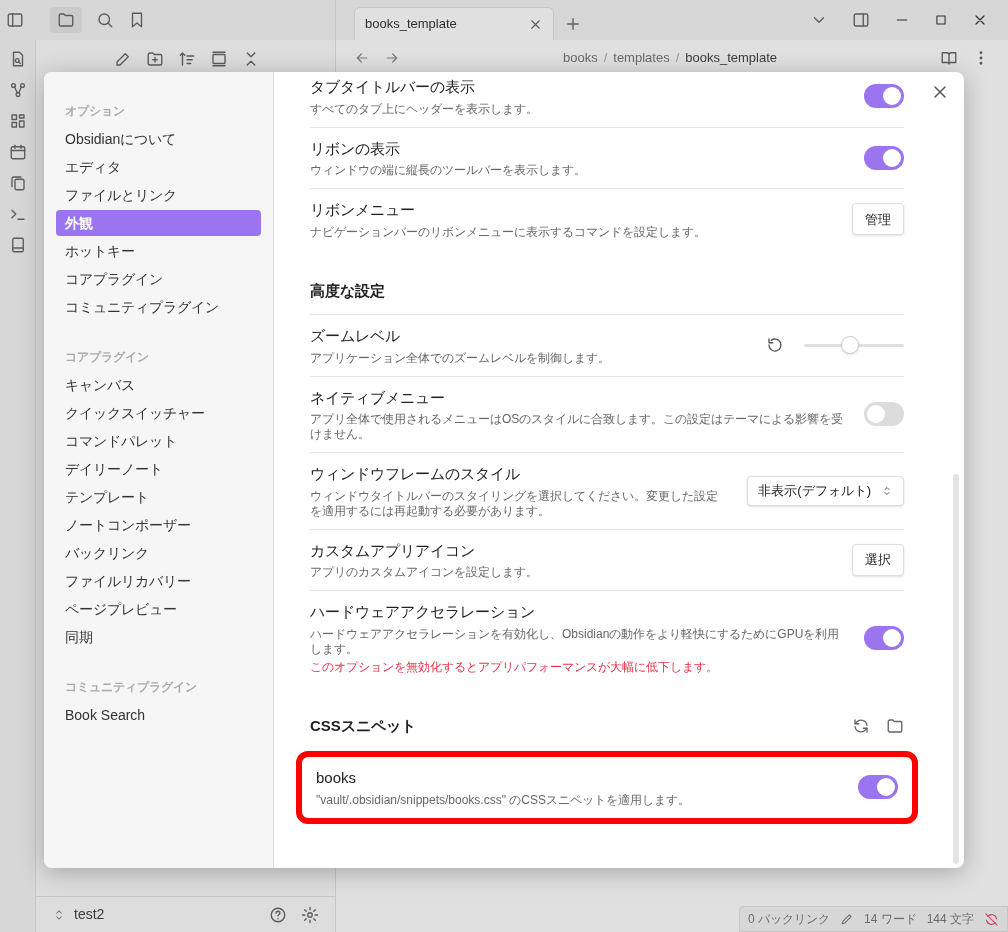  Describe the element at coordinates (17, 152) in the screenshot. I see `calendar-icon` at that location.